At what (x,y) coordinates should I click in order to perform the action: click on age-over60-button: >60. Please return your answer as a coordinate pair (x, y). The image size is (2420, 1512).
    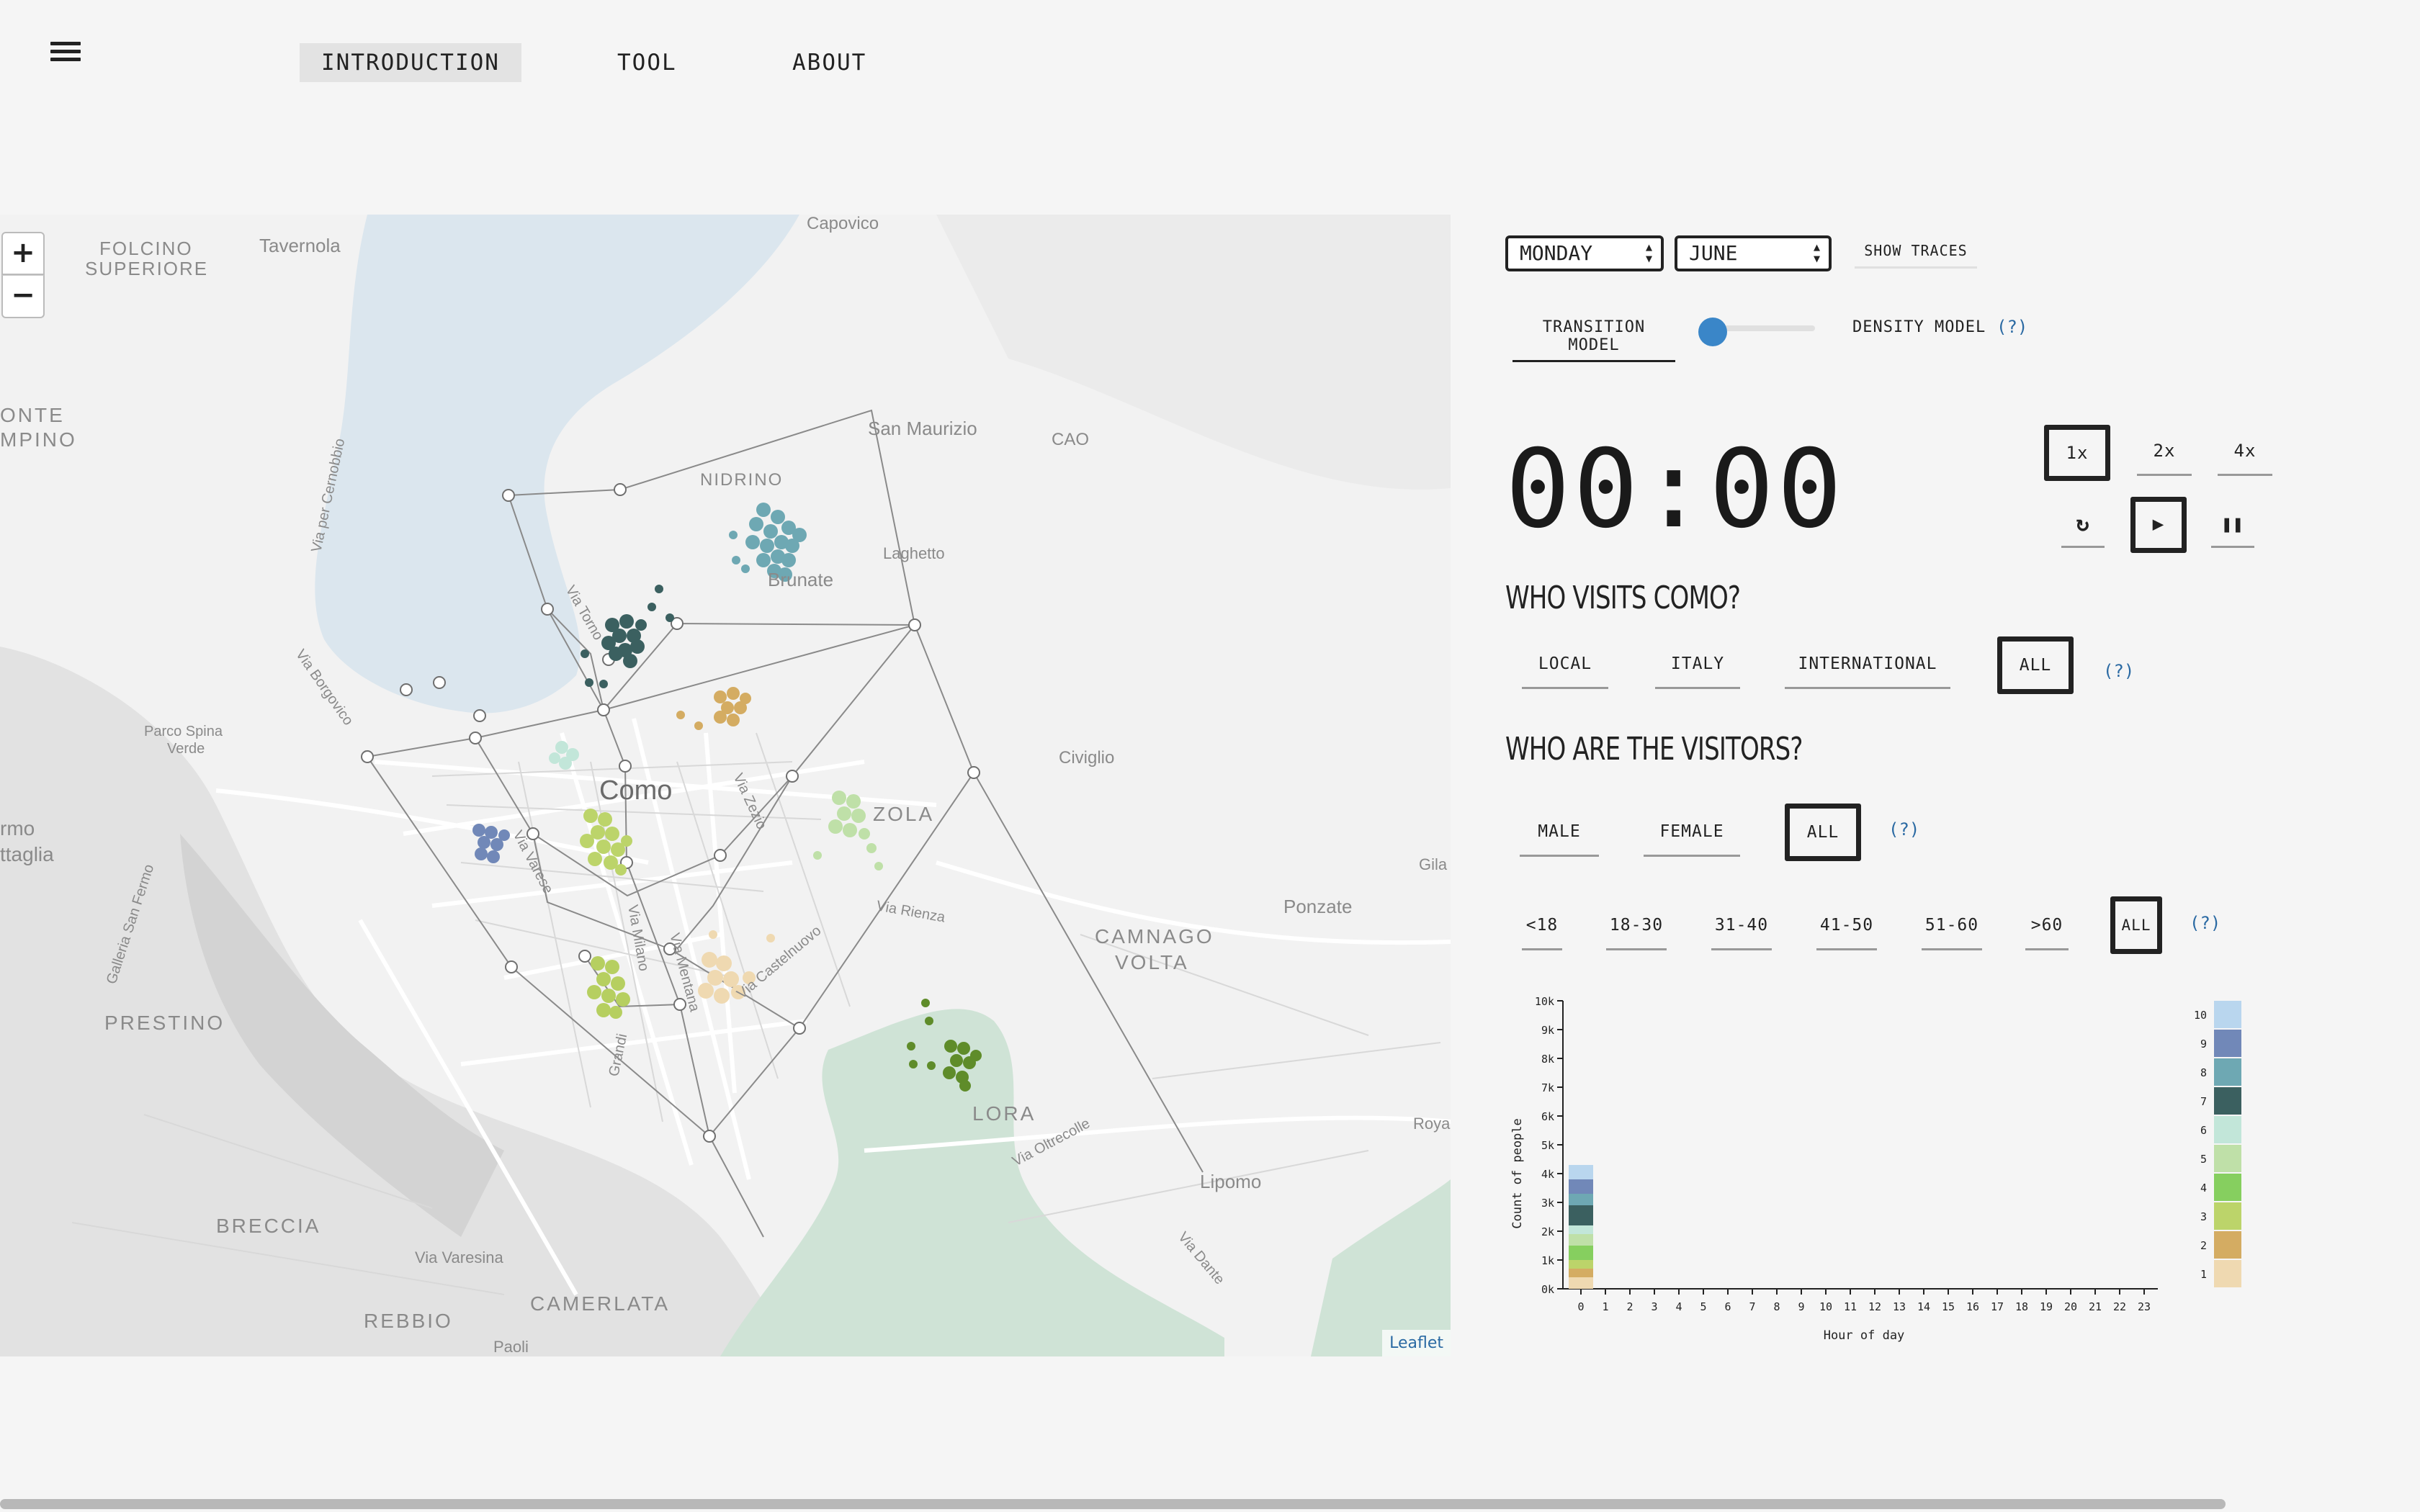
    Looking at the image, I should click on (2047, 931).